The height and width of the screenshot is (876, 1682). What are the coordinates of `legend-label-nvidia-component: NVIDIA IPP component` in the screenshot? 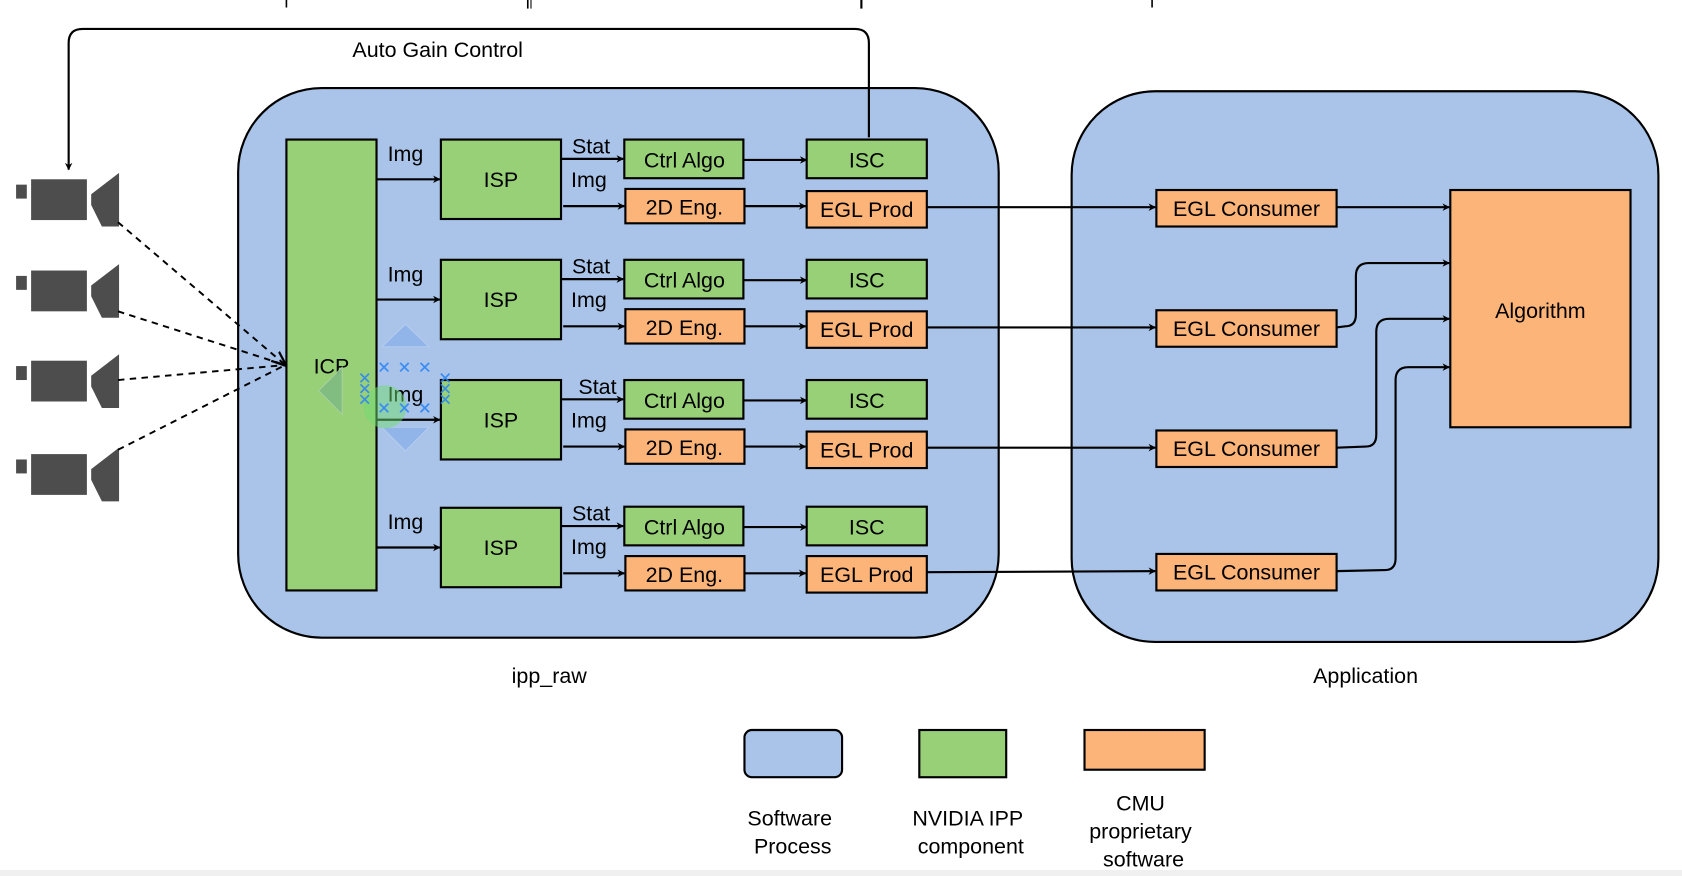 It's located at (970, 833).